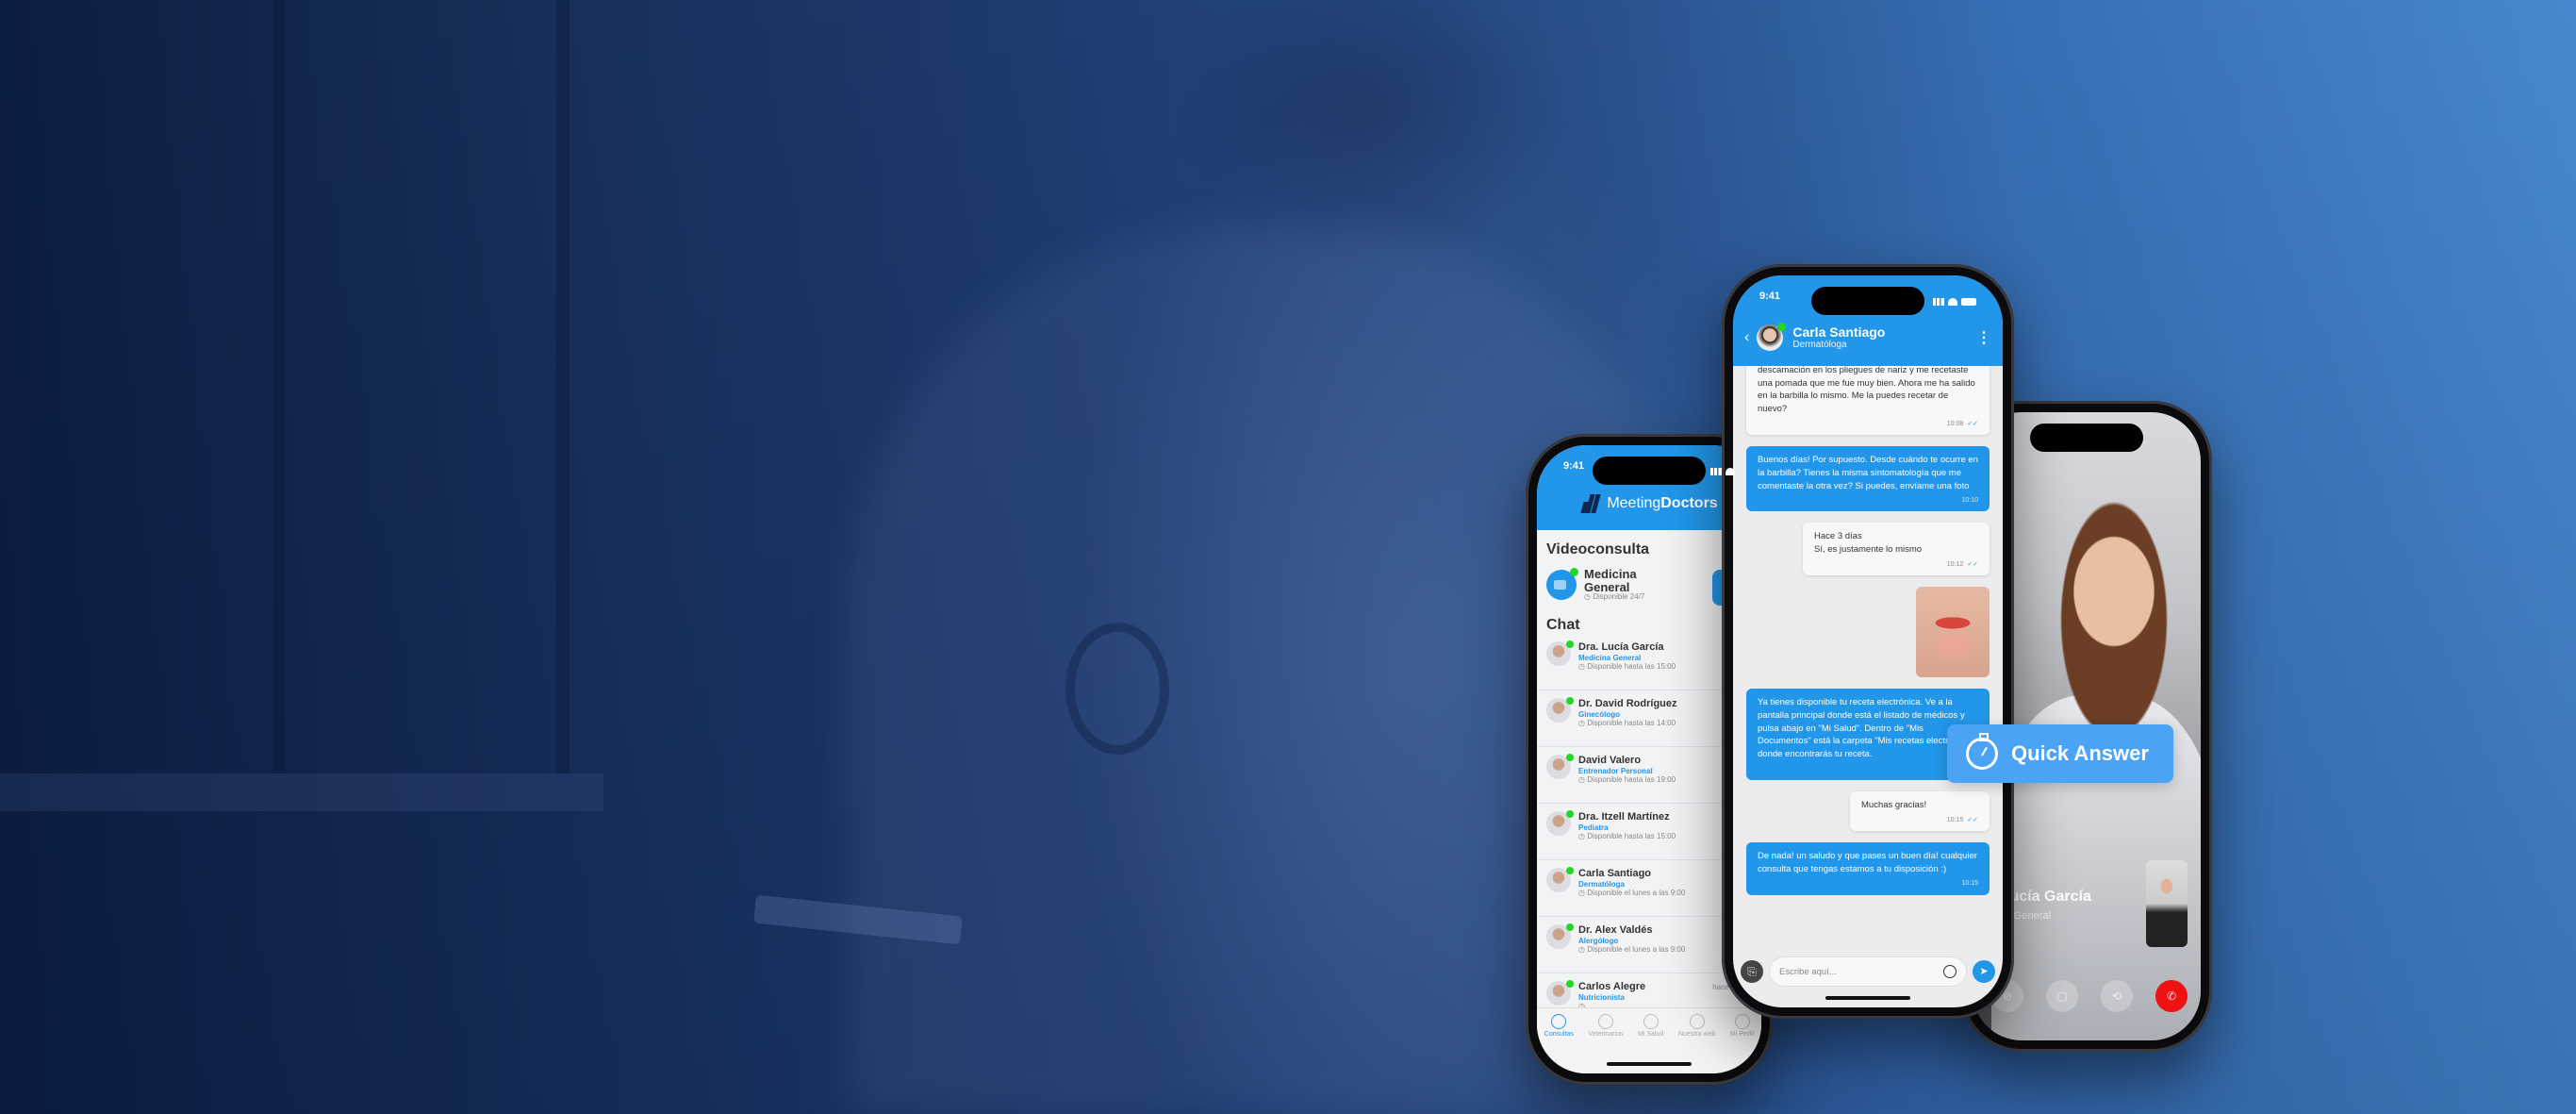 This screenshot has height=1114, width=2576. I want to click on send-arrow-icon: ➤, so click(1984, 971).